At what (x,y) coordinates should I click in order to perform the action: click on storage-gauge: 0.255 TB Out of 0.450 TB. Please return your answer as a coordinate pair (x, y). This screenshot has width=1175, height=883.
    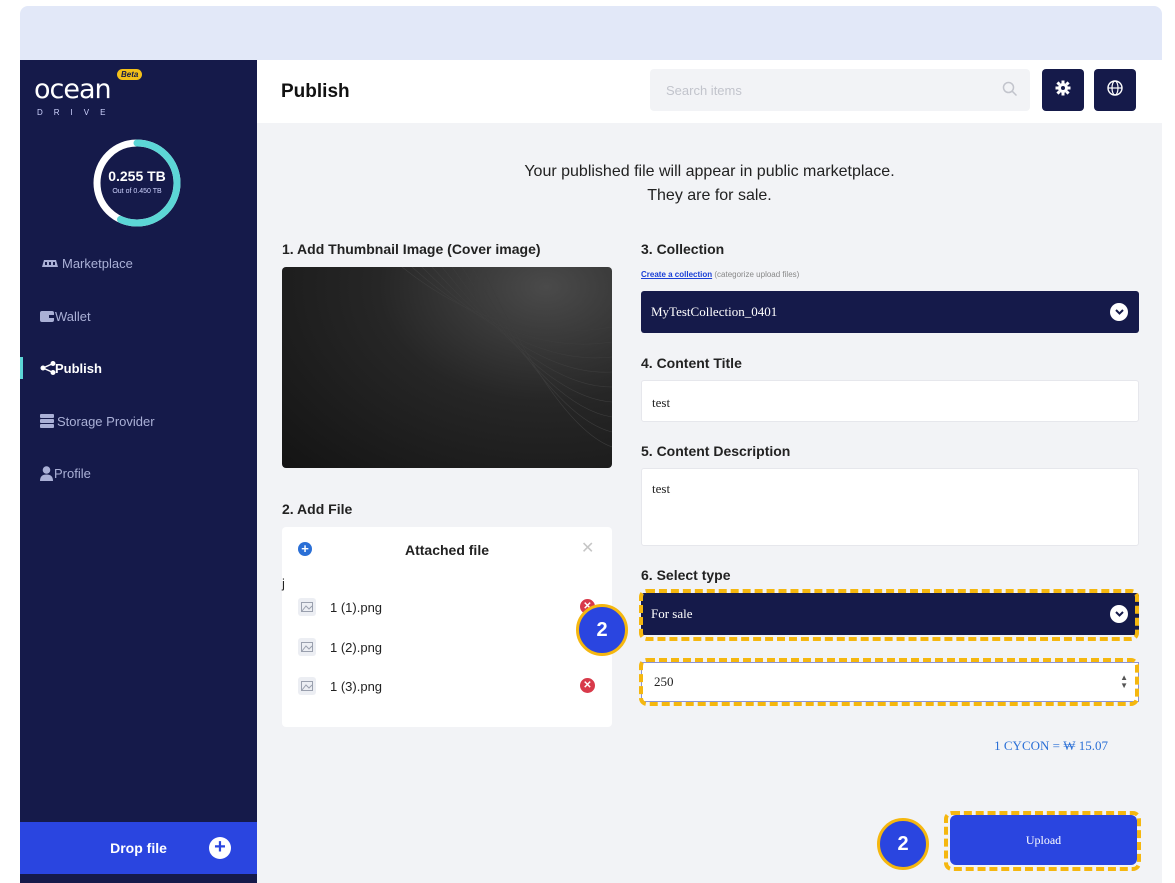
    Looking at the image, I should click on (137, 183).